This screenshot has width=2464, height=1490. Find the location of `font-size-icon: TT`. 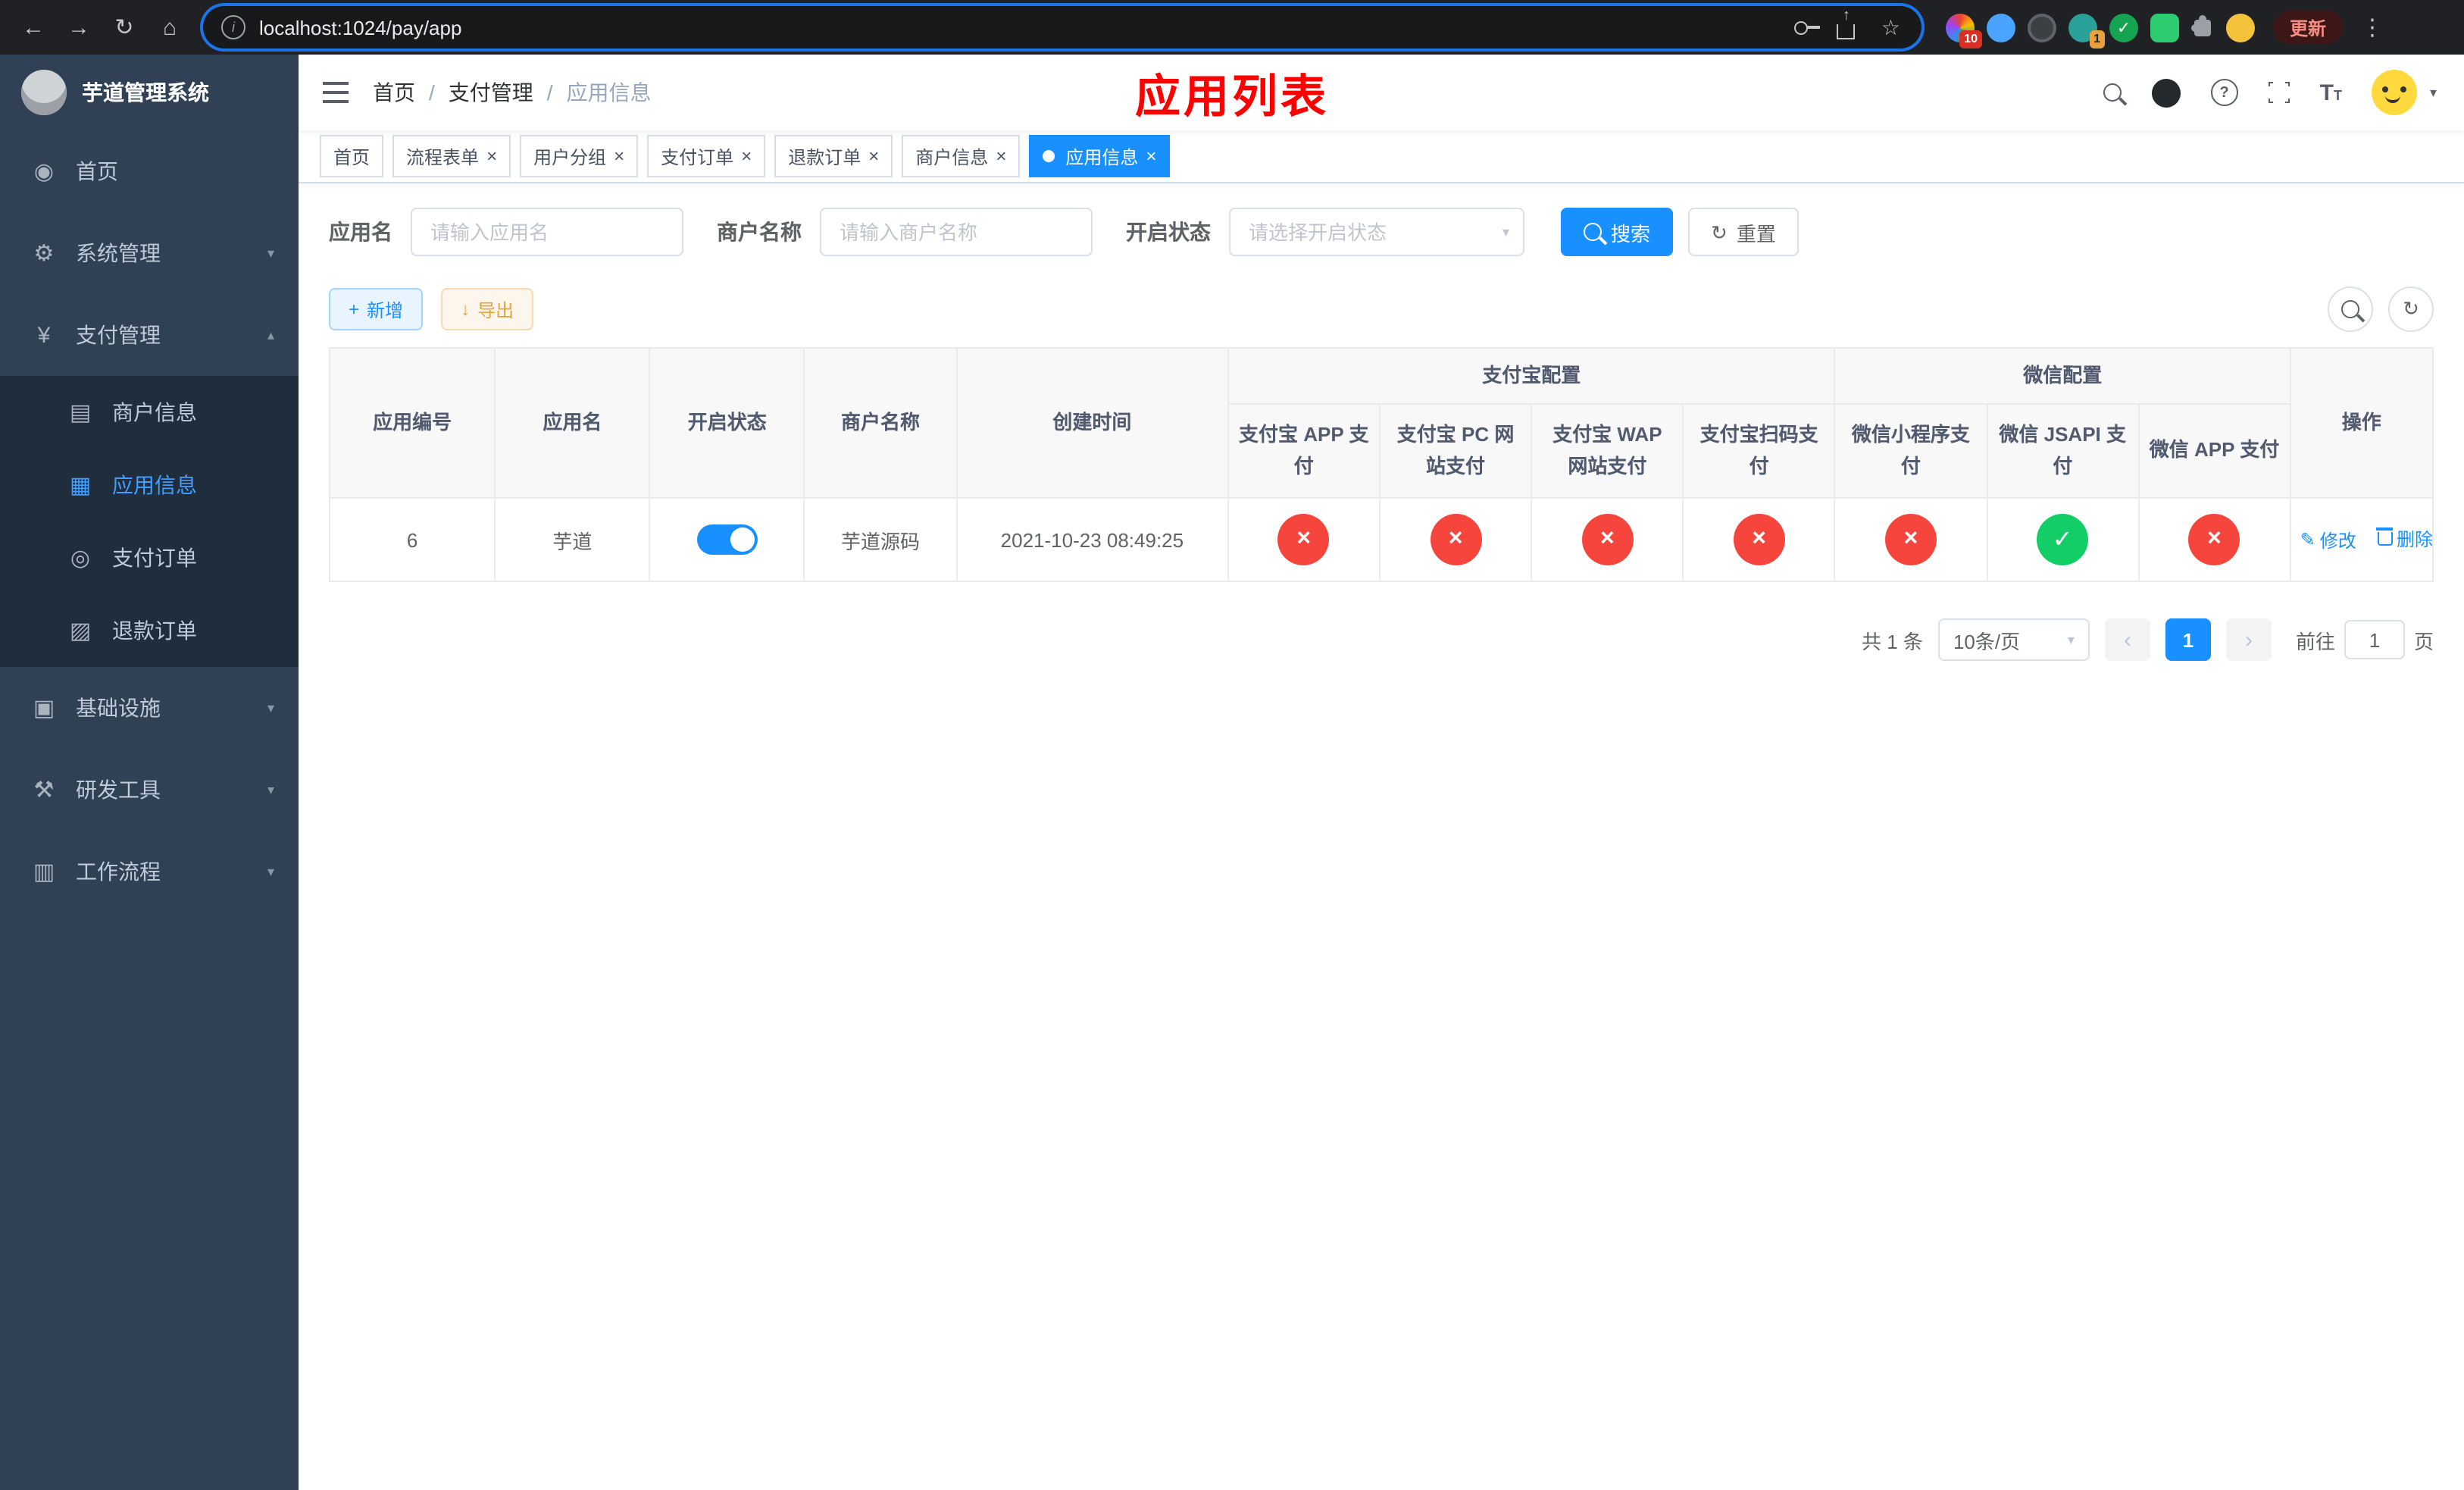

font-size-icon: TT is located at coordinates (2331, 92).